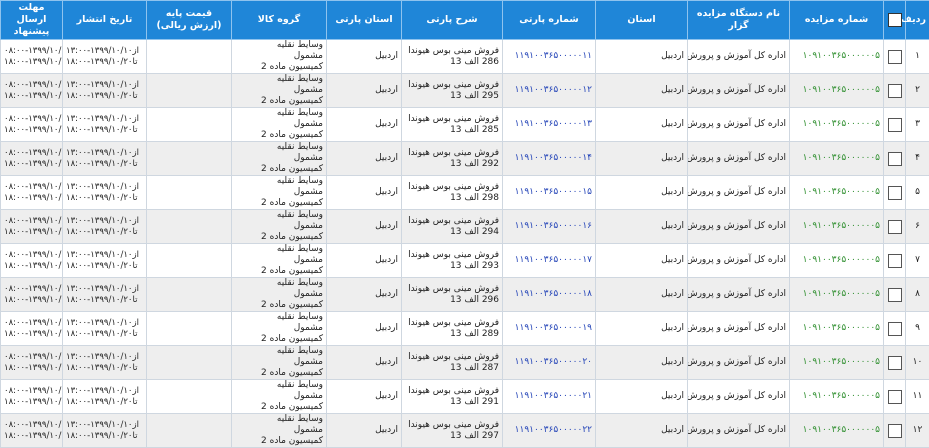 This screenshot has height=448, width=929. I want to click on party-description: فروش مینی بوس هیوندا 295 الف 13, so click(452, 90).